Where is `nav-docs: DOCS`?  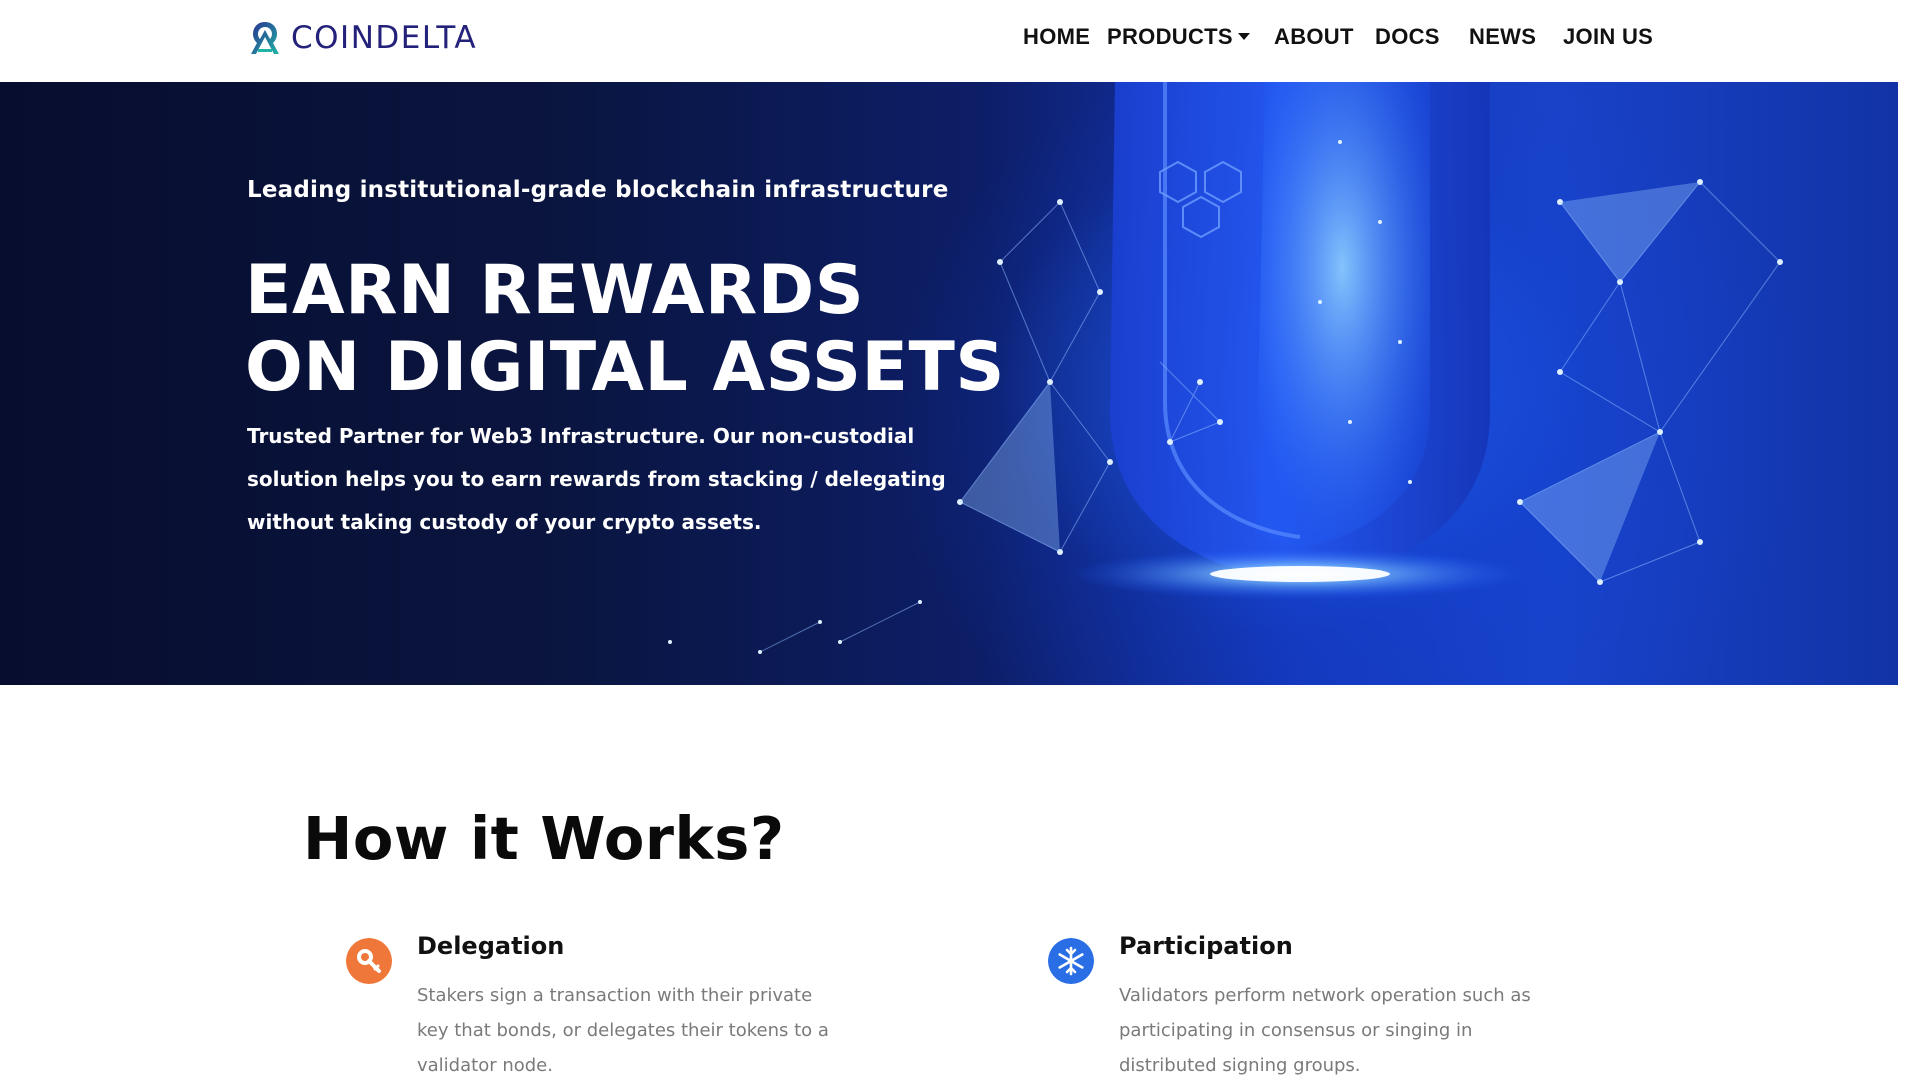
nav-docs: DOCS is located at coordinates (1407, 37).